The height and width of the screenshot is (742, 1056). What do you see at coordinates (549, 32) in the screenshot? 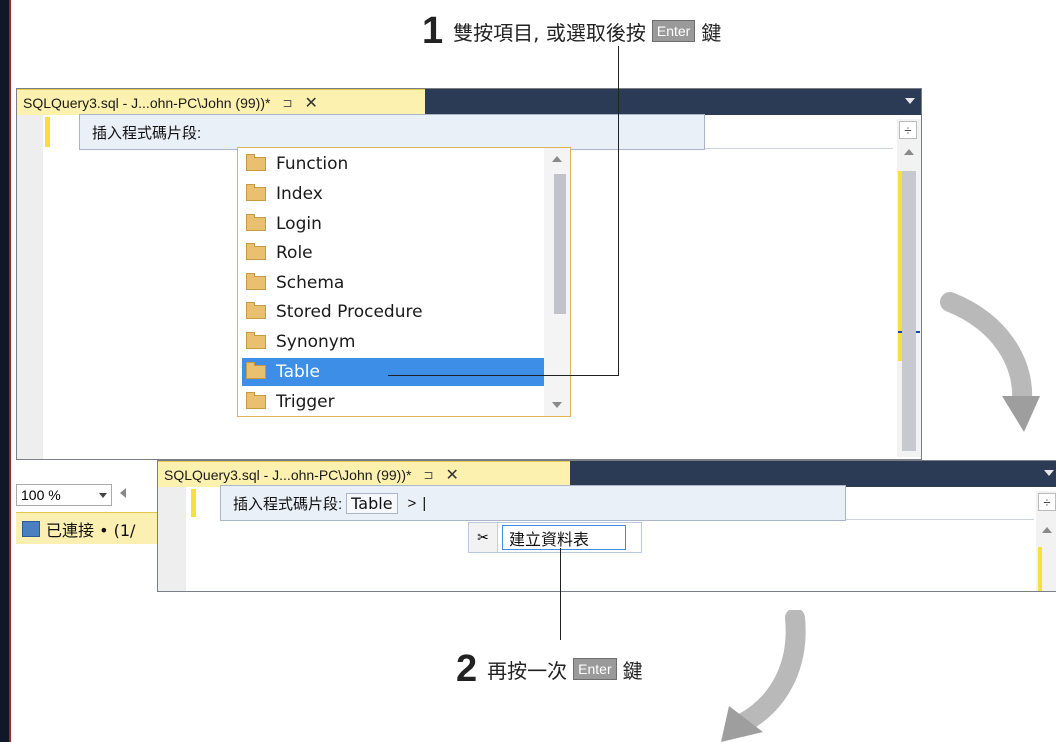
I see `step-1-text: 雙按項目, 或選取後按` at bounding box center [549, 32].